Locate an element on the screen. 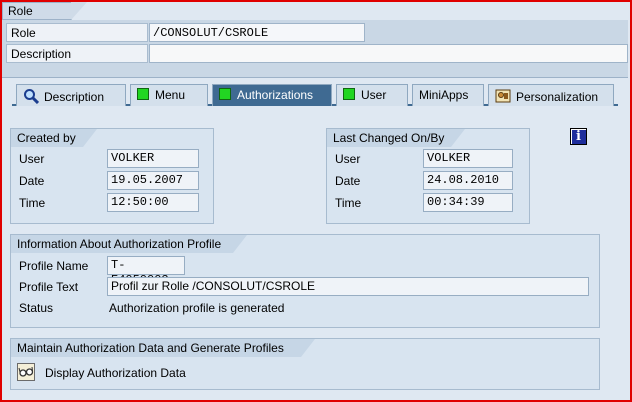  status-value: Authorization profile is generated is located at coordinates (197, 308).